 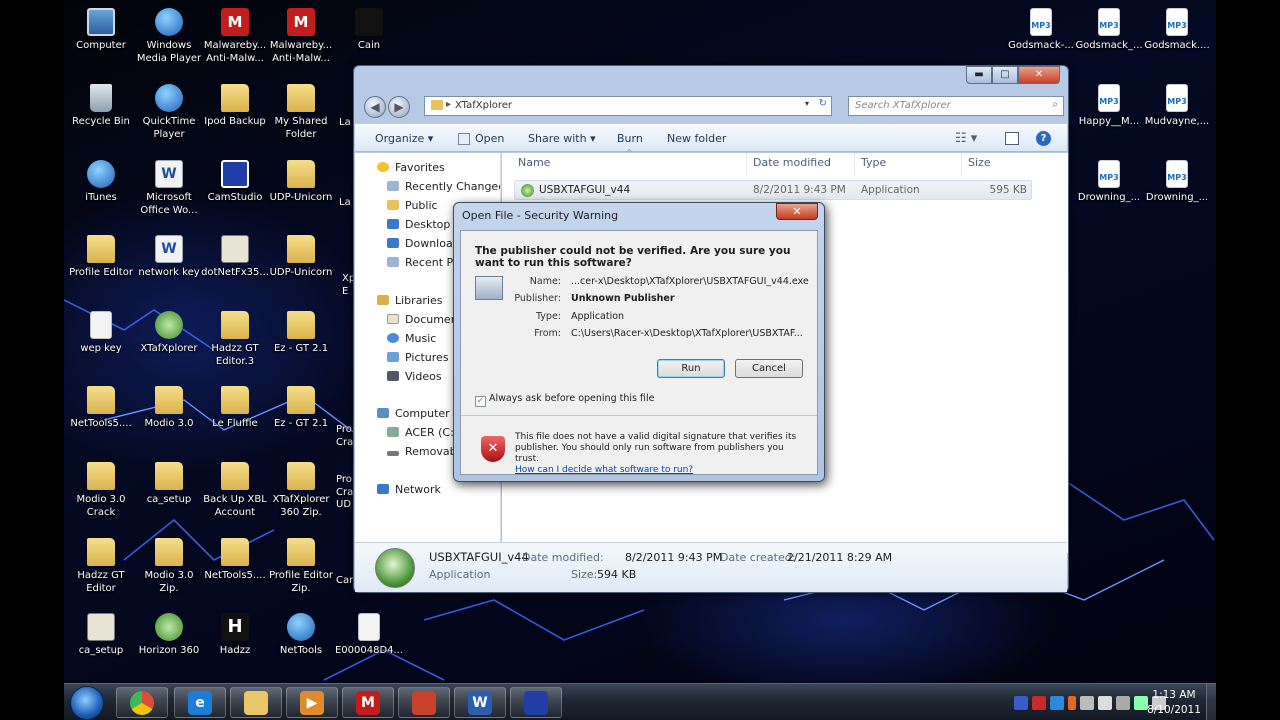 What do you see at coordinates (413, 416) in the screenshot?
I see `nav-computer: Computer` at bounding box center [413, 416].